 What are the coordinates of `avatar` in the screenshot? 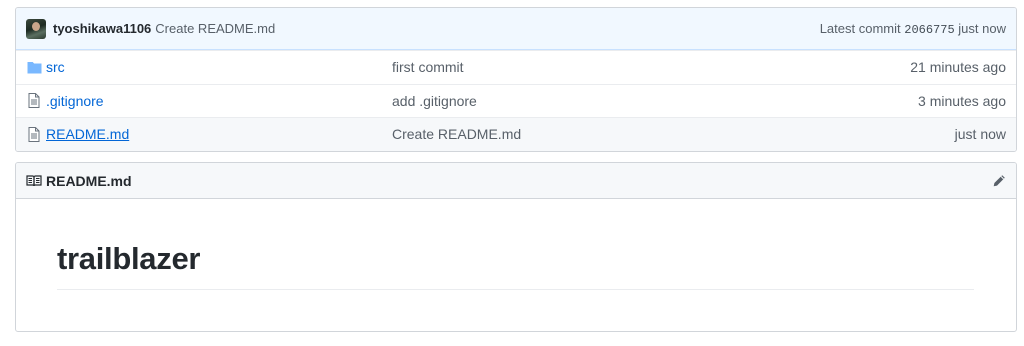 It's located at (36, 28).